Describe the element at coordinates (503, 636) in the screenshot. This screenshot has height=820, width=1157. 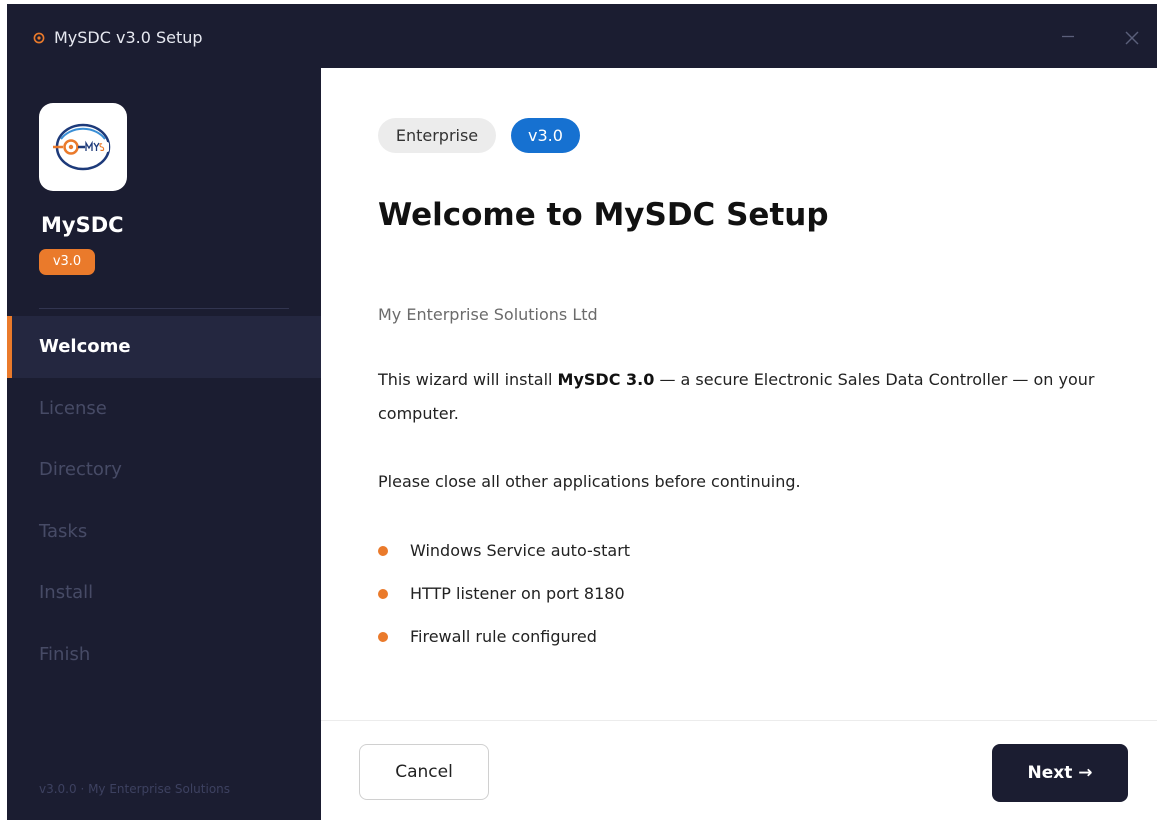
I see `feature-label: Firewall rule configured` at that location.